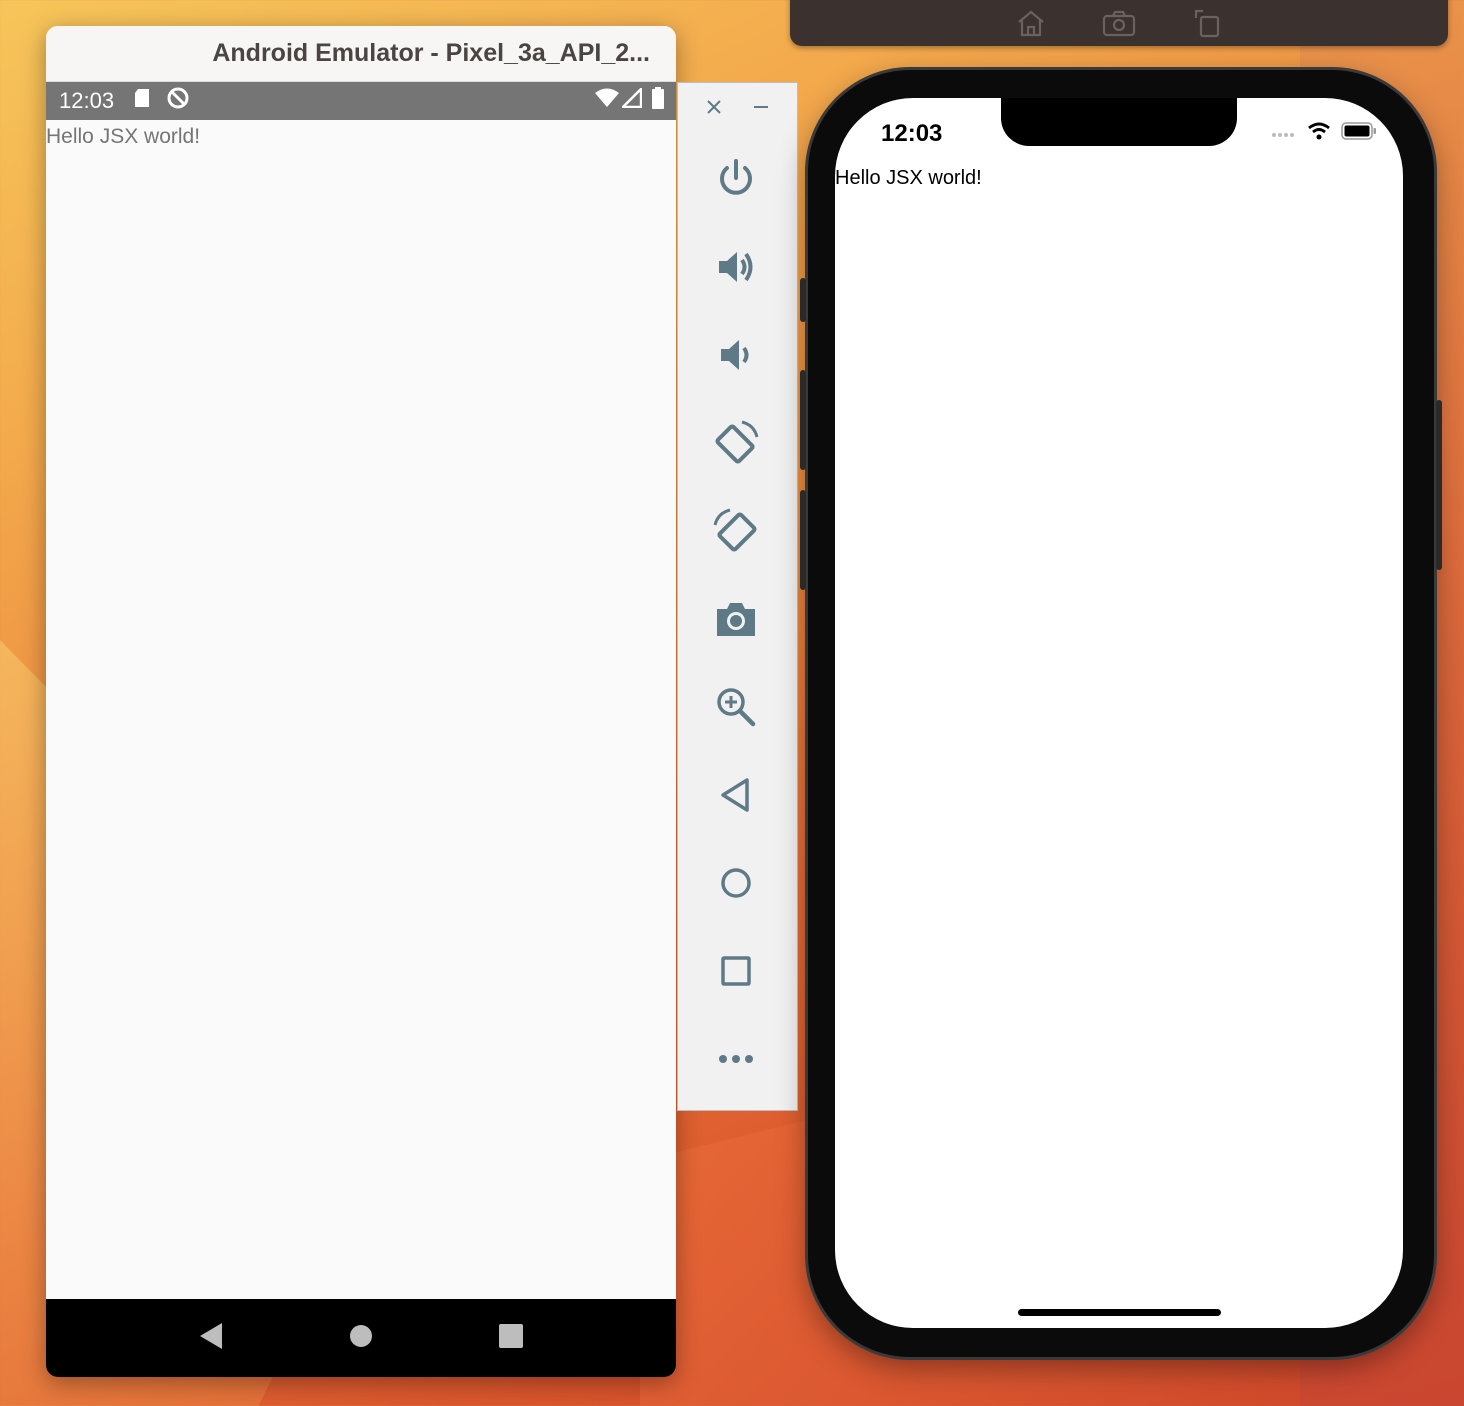 Image resolution: width=1464 pixels, height=1406 pixels. What do you see at coordinates (714, 112) in the screenshot?
I see `close-icon` at bounding box center [714, 112].